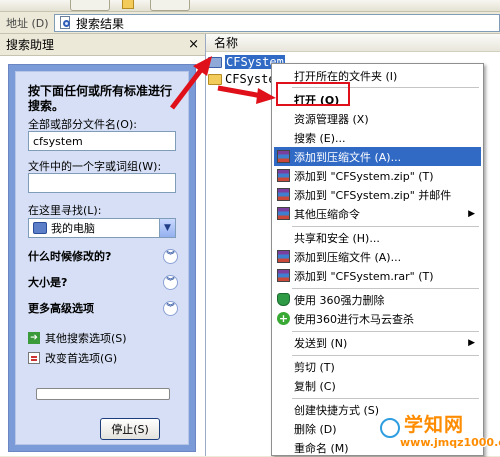 The image size is (500, 457). What do you see at coordinates (283, 318) in the screenshot?
I see `plus-icon: +` at bounding box center [283, 318].